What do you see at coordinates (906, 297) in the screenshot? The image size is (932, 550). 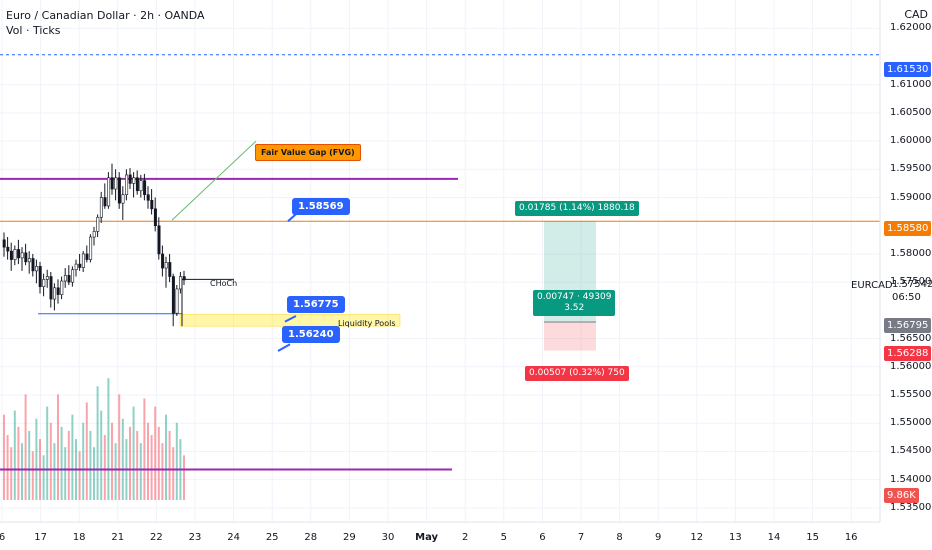 I see `countdown-label: 06:50` at bounding box center [906, 297].